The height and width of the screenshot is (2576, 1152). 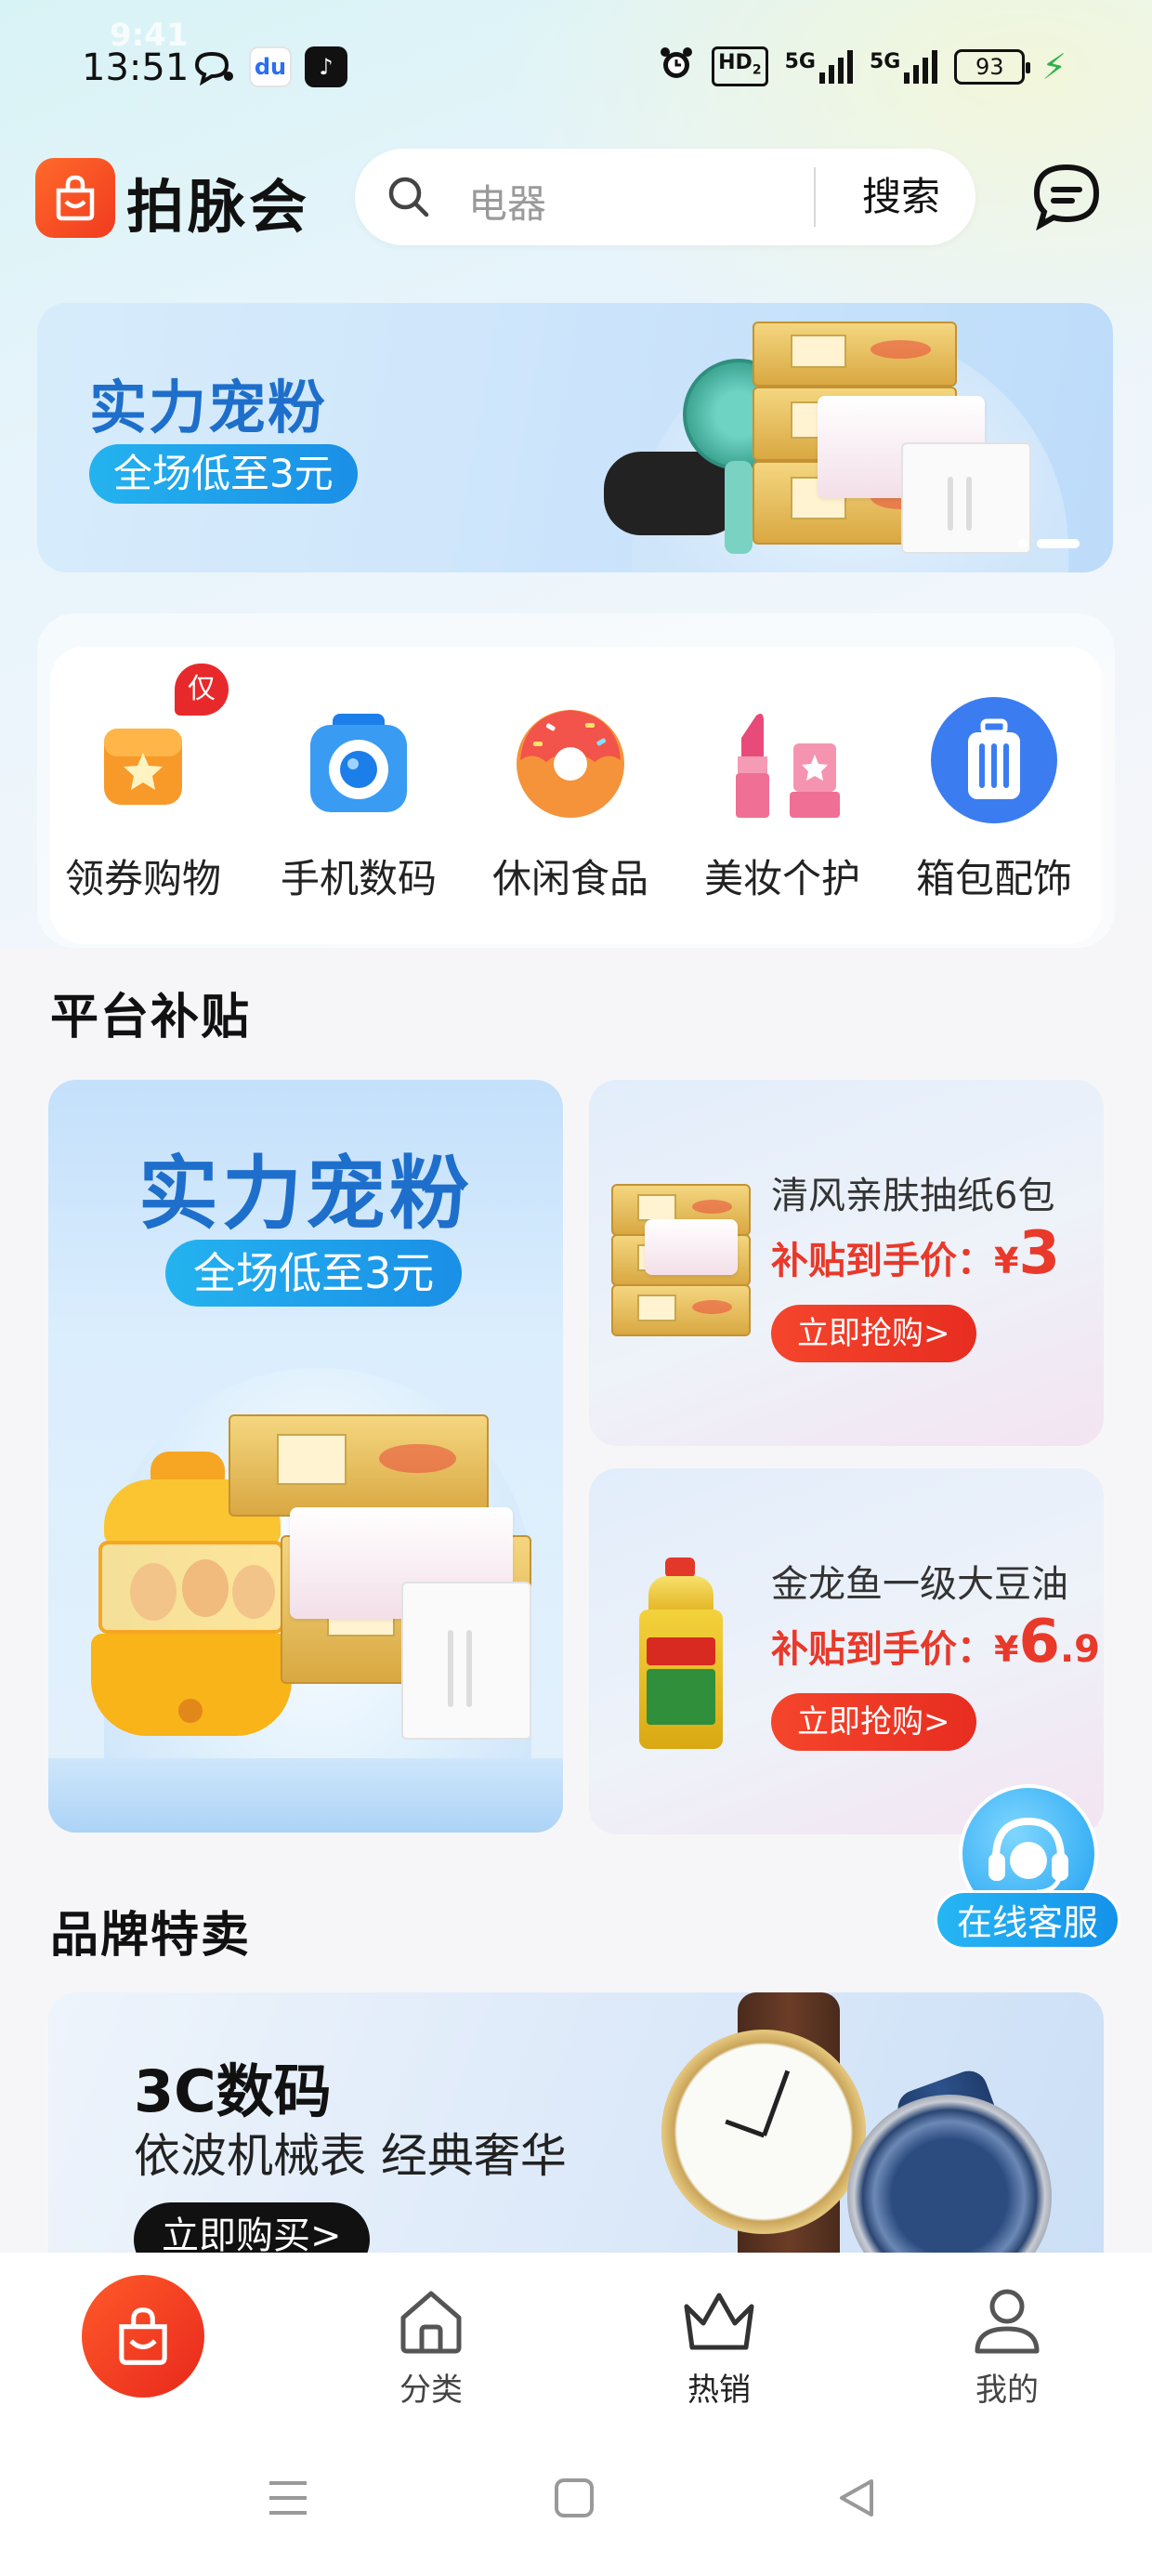 What do you see at coordinates (409, 199) in the screenshot?
I see `search-icon` at bounding box center [409, 199].